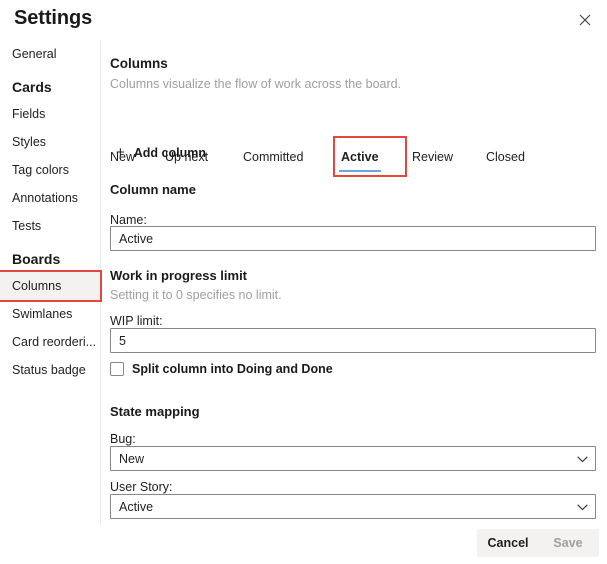  Describe the element at coordinates (123, 439) in the screenshot. I see `bug-field-label: Bug:` at that location.